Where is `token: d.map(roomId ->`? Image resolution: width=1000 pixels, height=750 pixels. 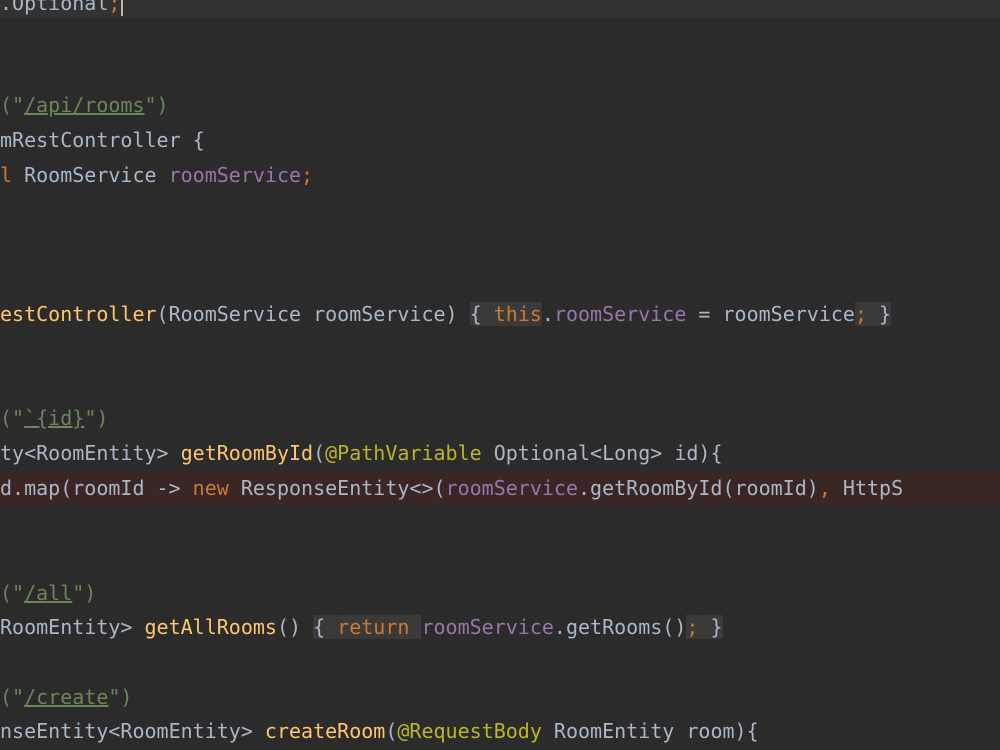 token: d.map(roomId -> is located at coordinates (96, 488).